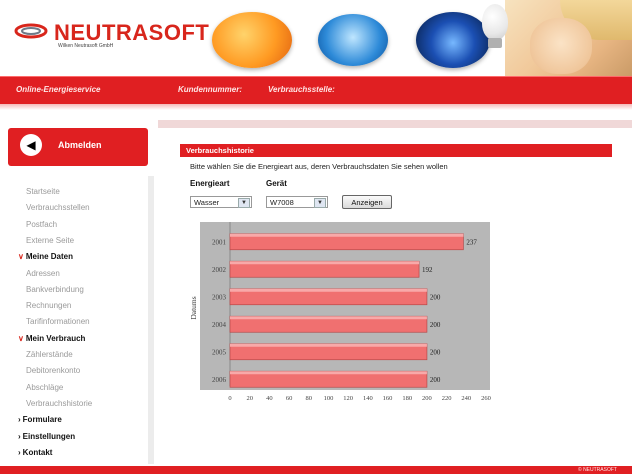 This screenshot has width=632, height=474. I want to click on chart-x-tick-label: 20, so click(249, 398).